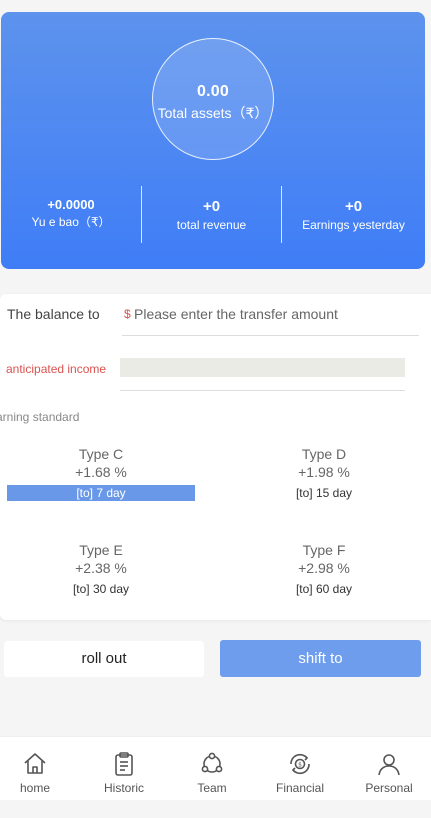 The height and width of the screenshot is (818, 431). I want to click on bottom-navigation: home Historic Team $ Financial Personal, so click(215, 768).